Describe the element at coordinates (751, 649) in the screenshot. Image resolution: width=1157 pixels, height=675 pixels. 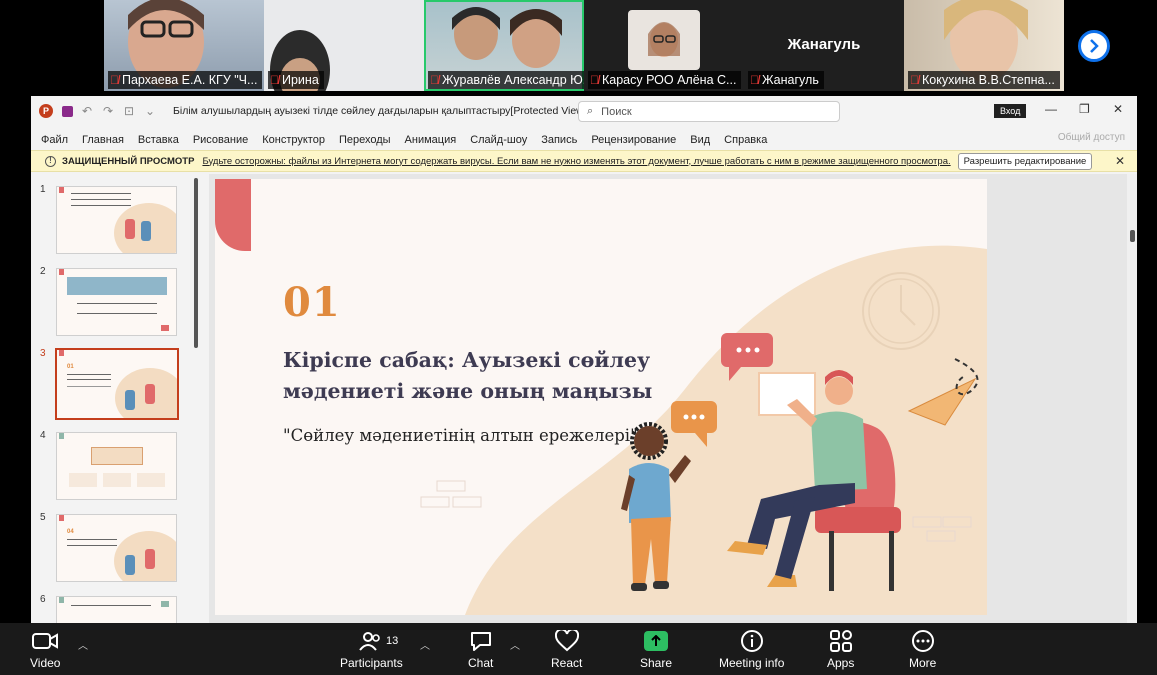
I see `meeting-info-button: Meeting info` at that location.